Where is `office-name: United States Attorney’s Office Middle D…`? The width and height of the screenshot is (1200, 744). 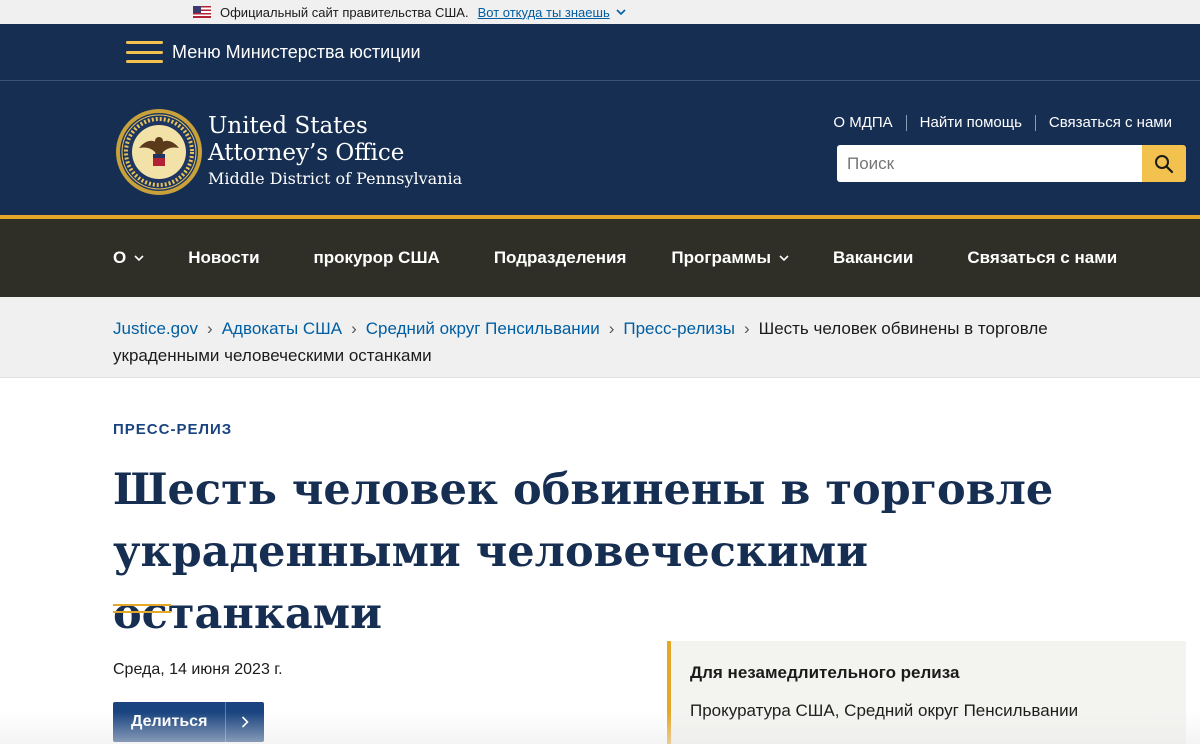 office-name: United States Attorney’s Office Middle D… is located at coordinates (335, 152).